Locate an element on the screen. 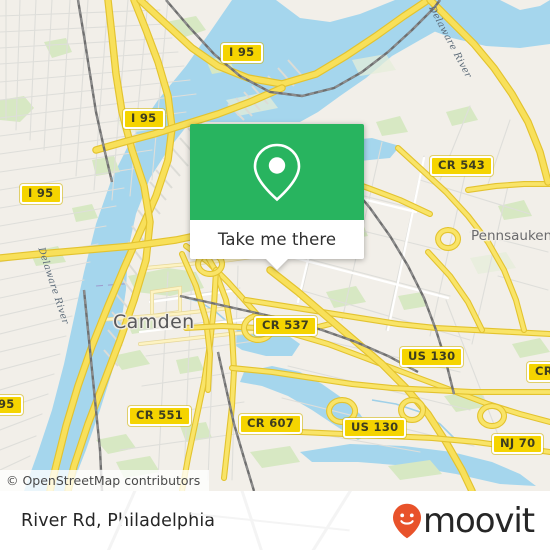 The image size is (550, 550). take-me-there-label: Take me there is located at coordinates (277, 239).